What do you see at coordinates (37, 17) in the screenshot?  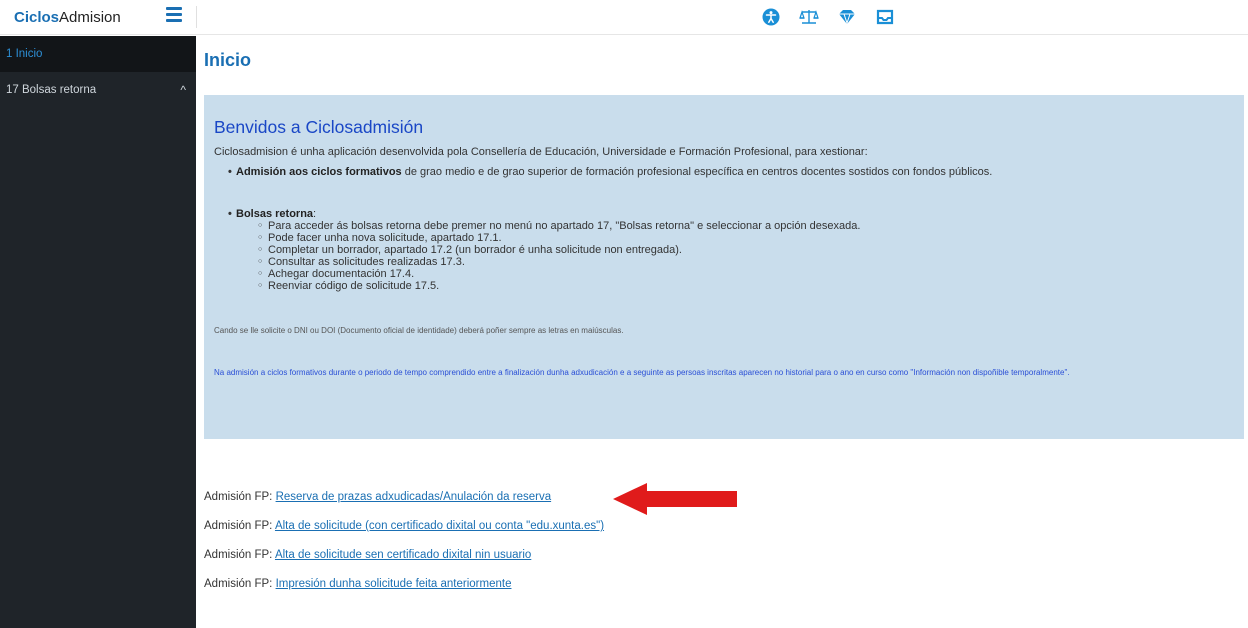 I see `brand-part1: Ciclos` at bounding box center [37, 17].